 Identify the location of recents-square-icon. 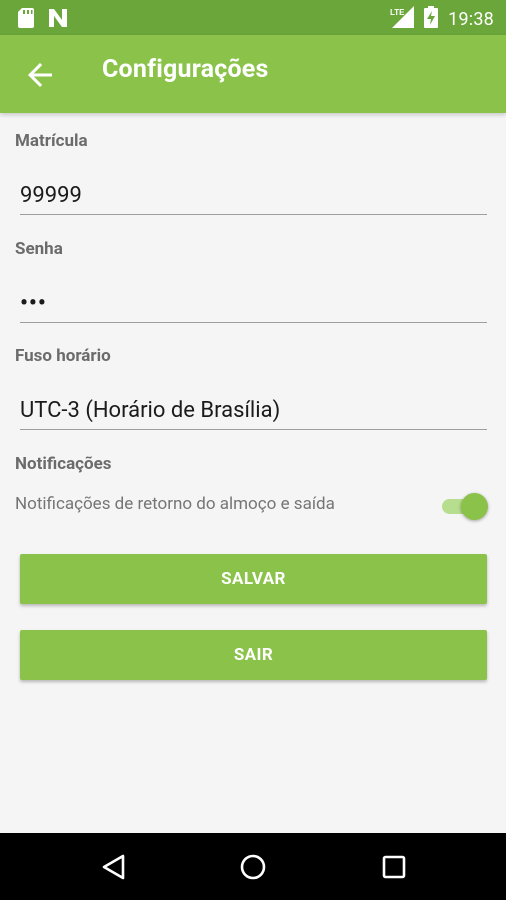
(394, 867).